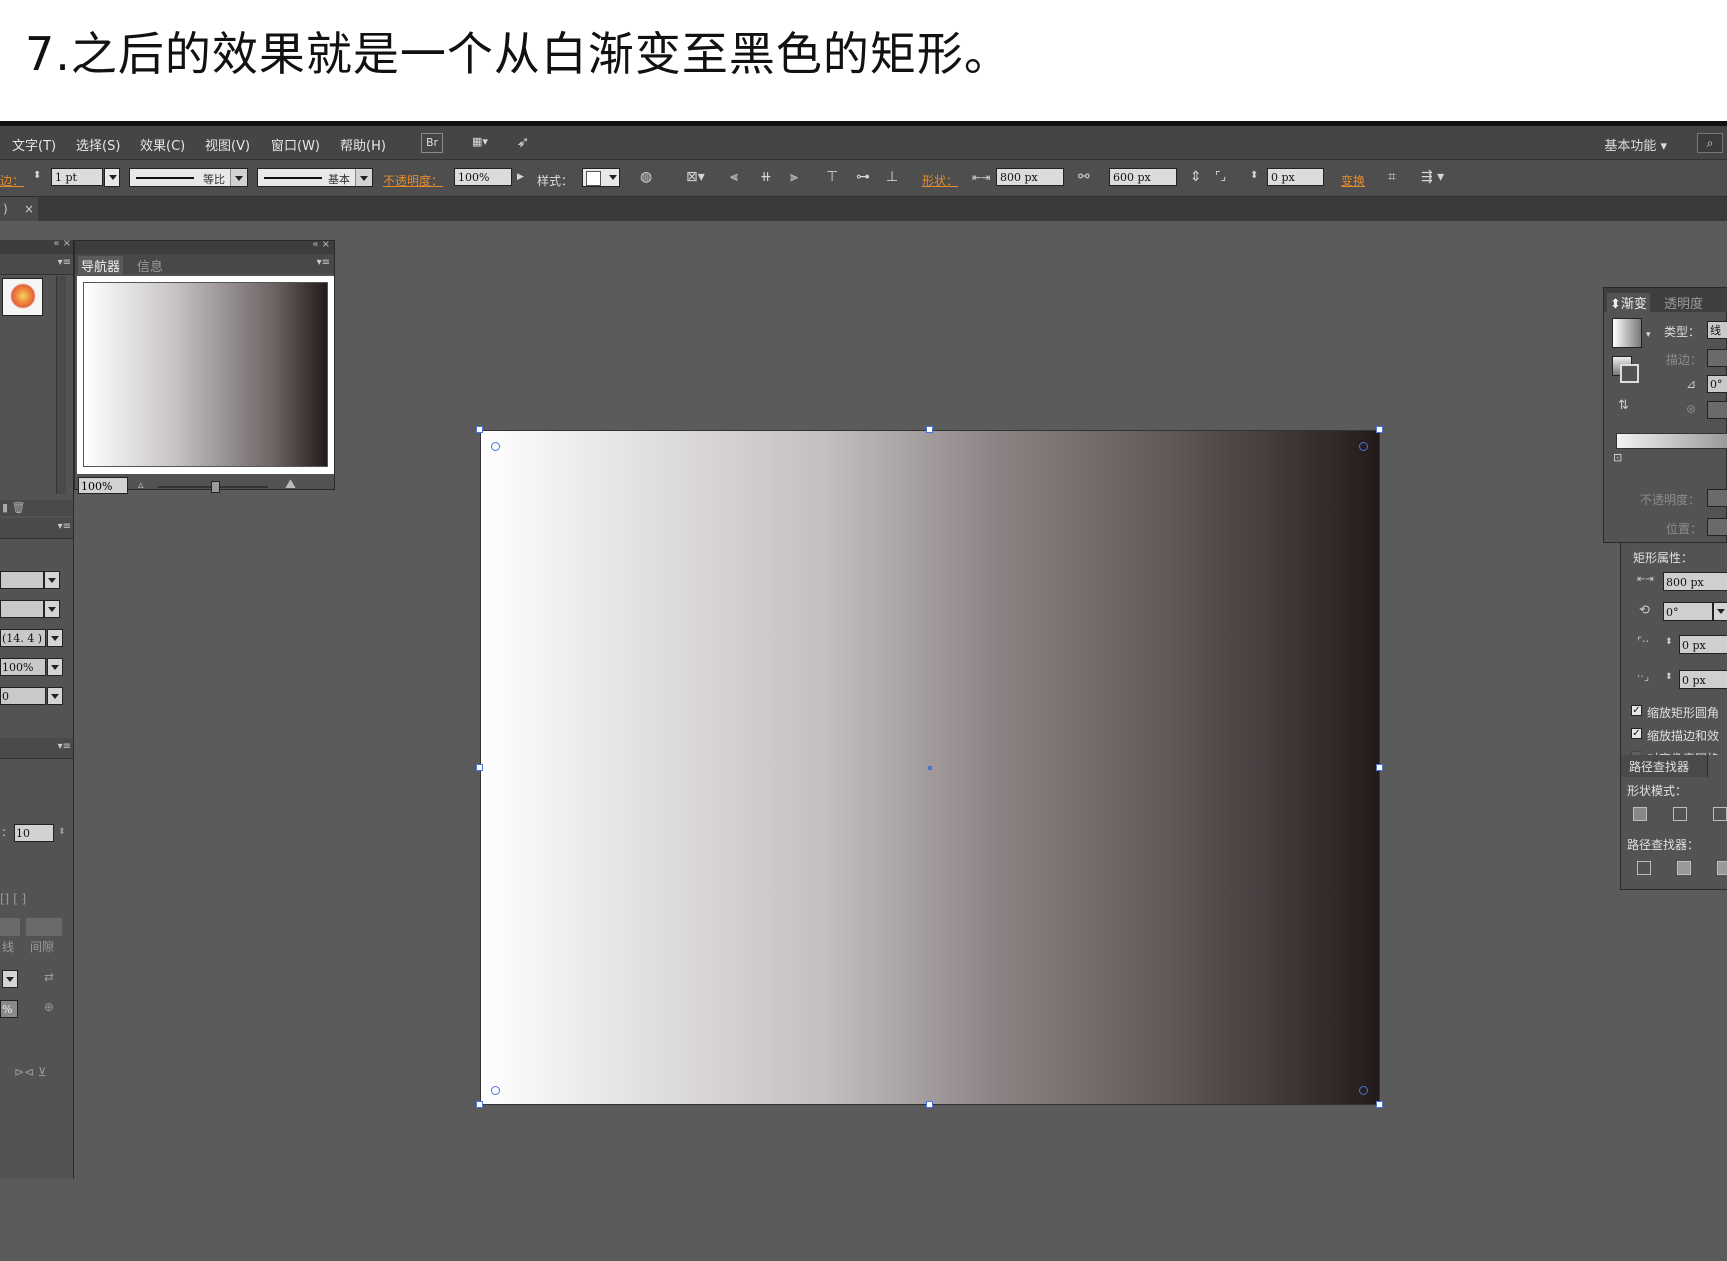 The width and height of the screenshot is (1727, 1261). What do you see at coordinates (19, 209) in the screenshot?
I see `document-tab: ) ×` at bounding box center [19, 209].